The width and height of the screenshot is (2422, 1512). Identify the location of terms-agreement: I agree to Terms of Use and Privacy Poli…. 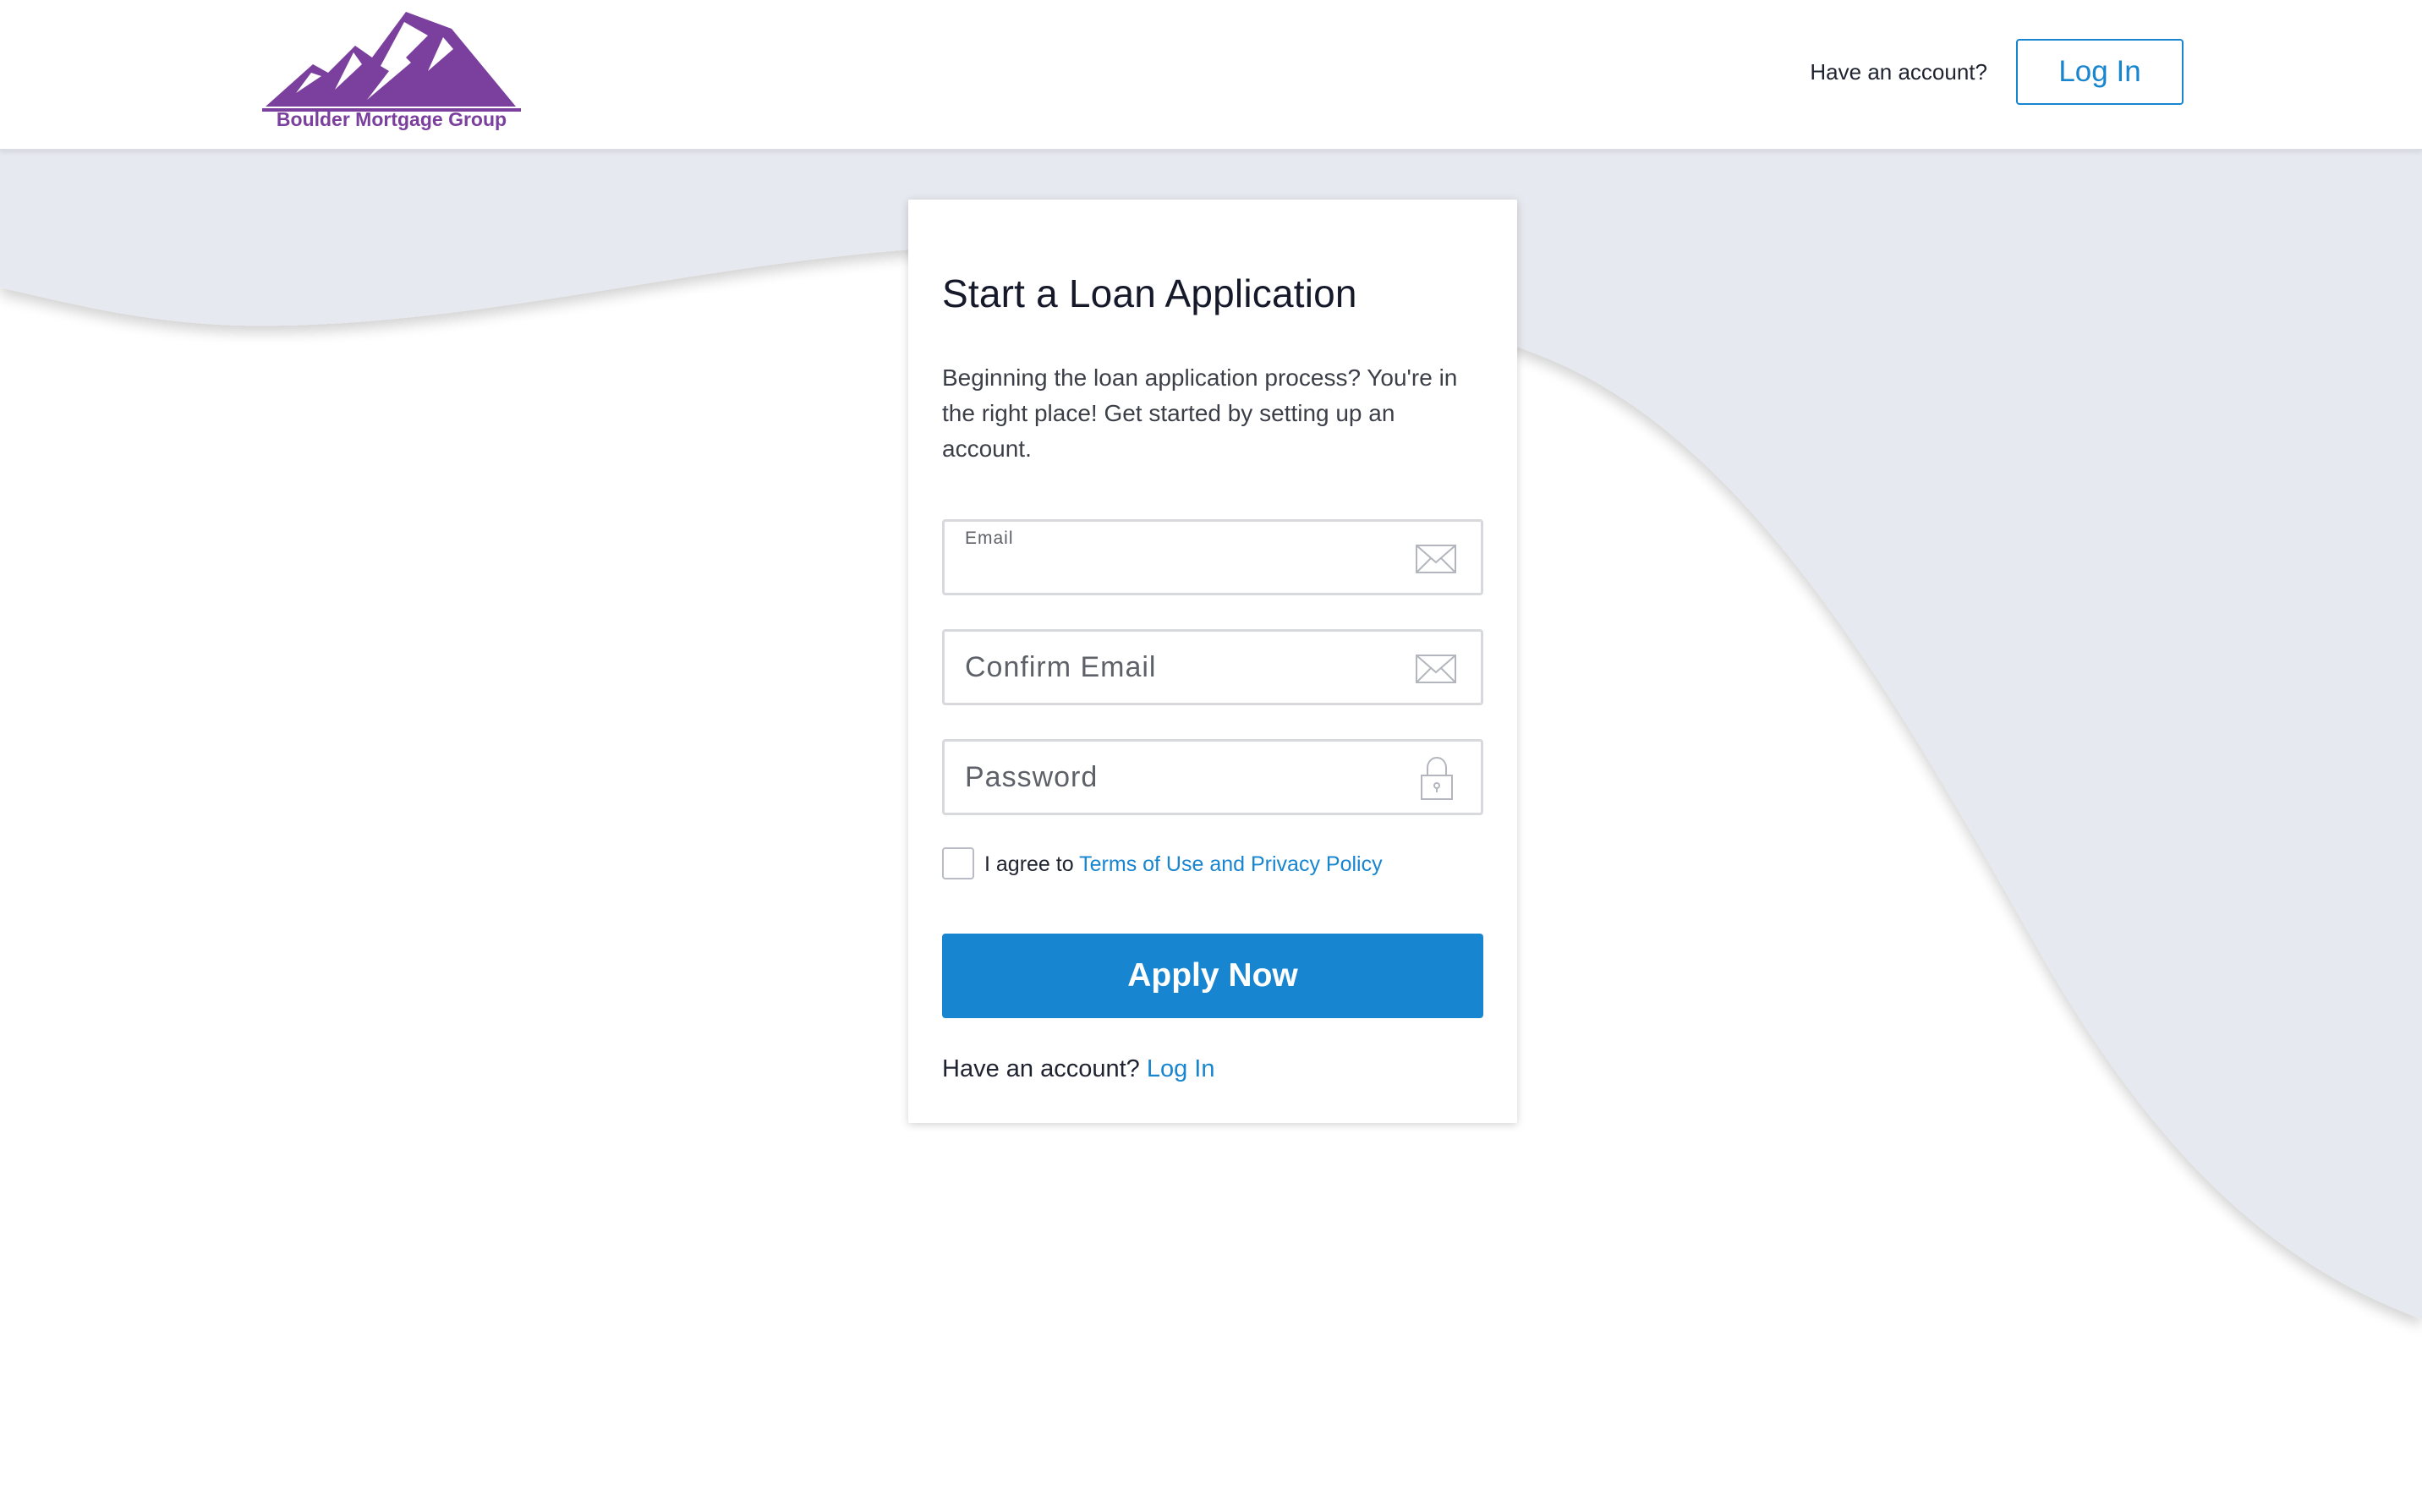
(1212, 865).